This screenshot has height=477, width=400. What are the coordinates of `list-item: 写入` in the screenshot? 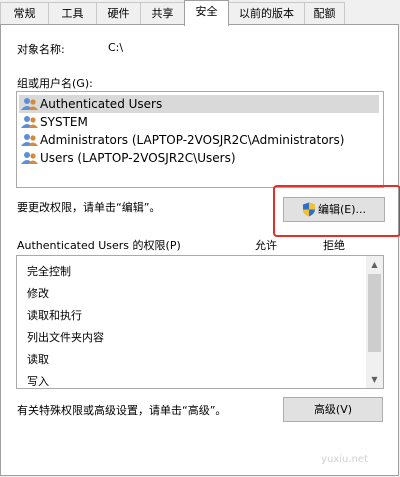 It's located at (38, 381).